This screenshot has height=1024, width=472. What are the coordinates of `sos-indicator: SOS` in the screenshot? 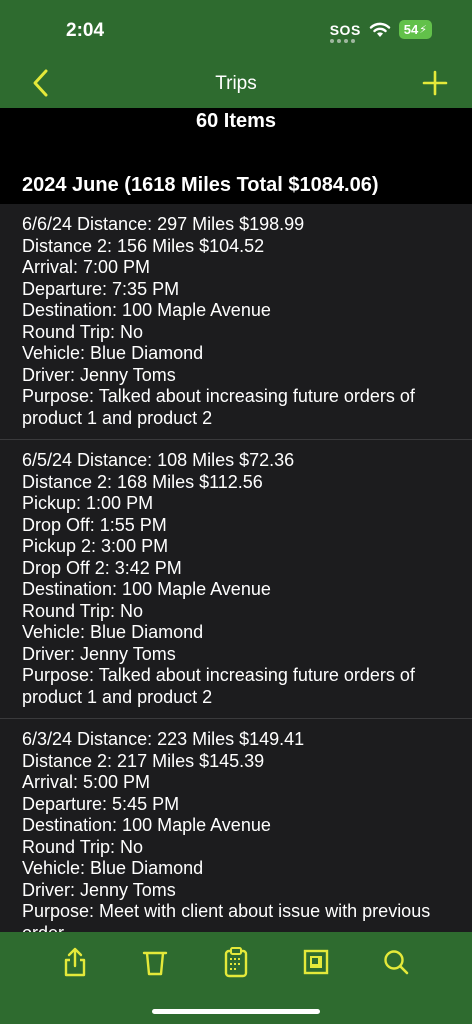 It's located at (345, 32).